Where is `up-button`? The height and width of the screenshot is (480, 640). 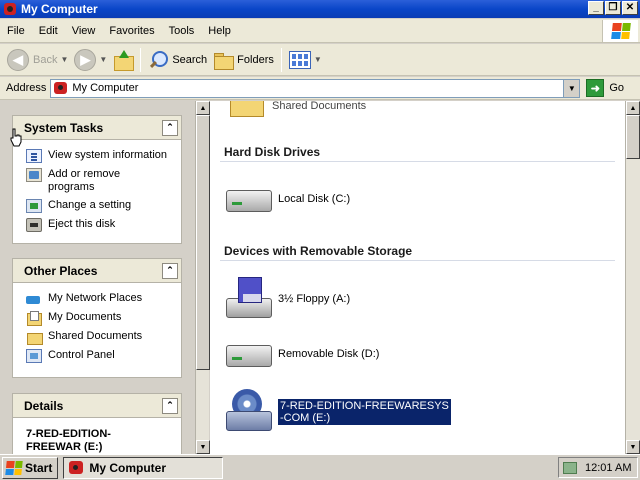 up-button is located at coordinates (123, 60).